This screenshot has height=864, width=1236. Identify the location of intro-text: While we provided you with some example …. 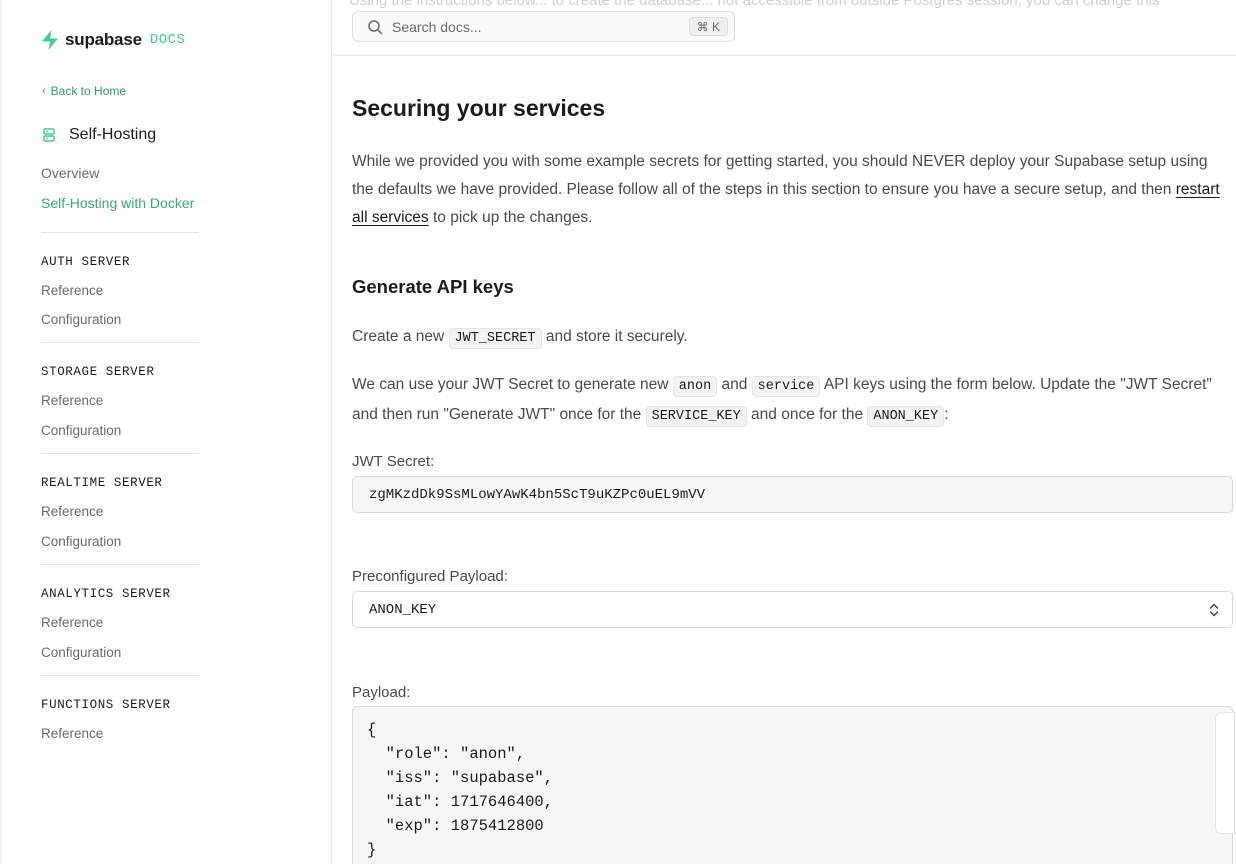
(780, 175).